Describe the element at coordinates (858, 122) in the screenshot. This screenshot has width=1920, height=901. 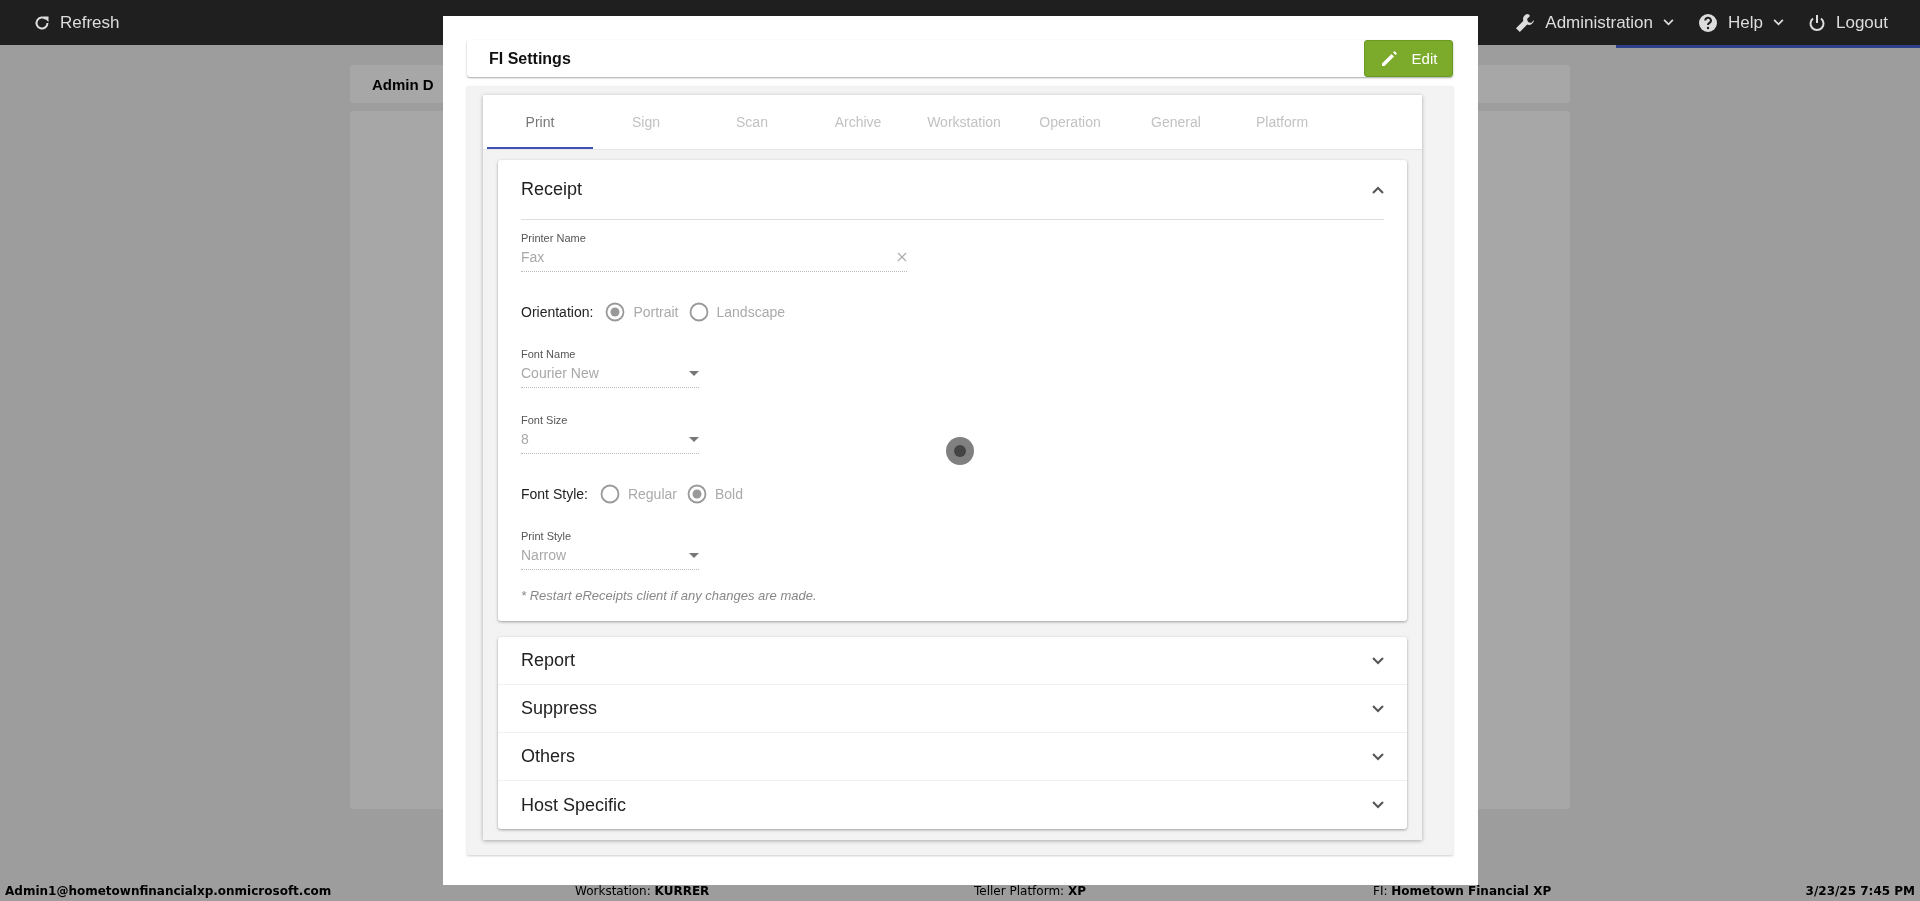
I see `tab: Archive` at that location.